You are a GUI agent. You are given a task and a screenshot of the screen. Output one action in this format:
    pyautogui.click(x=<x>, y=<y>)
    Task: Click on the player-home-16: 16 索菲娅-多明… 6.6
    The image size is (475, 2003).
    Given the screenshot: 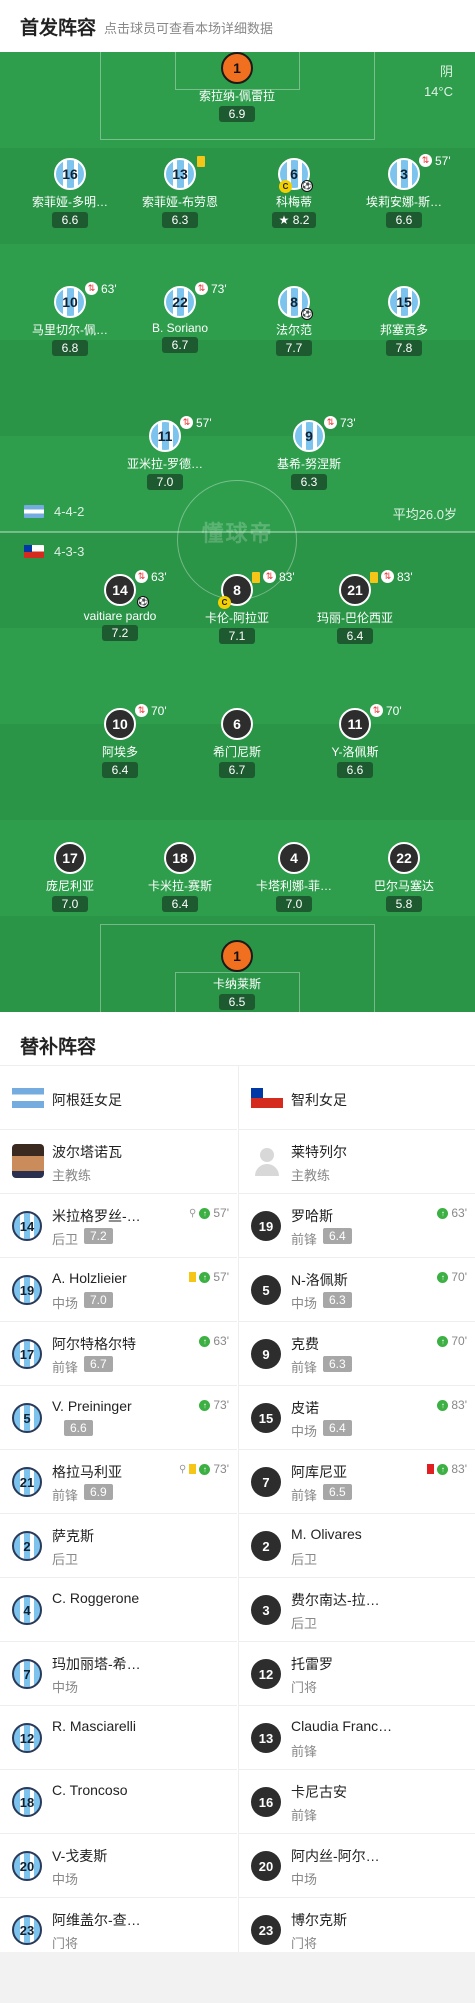 What is the action you would take?
    pyautogui.click(x=70, y=193)
    